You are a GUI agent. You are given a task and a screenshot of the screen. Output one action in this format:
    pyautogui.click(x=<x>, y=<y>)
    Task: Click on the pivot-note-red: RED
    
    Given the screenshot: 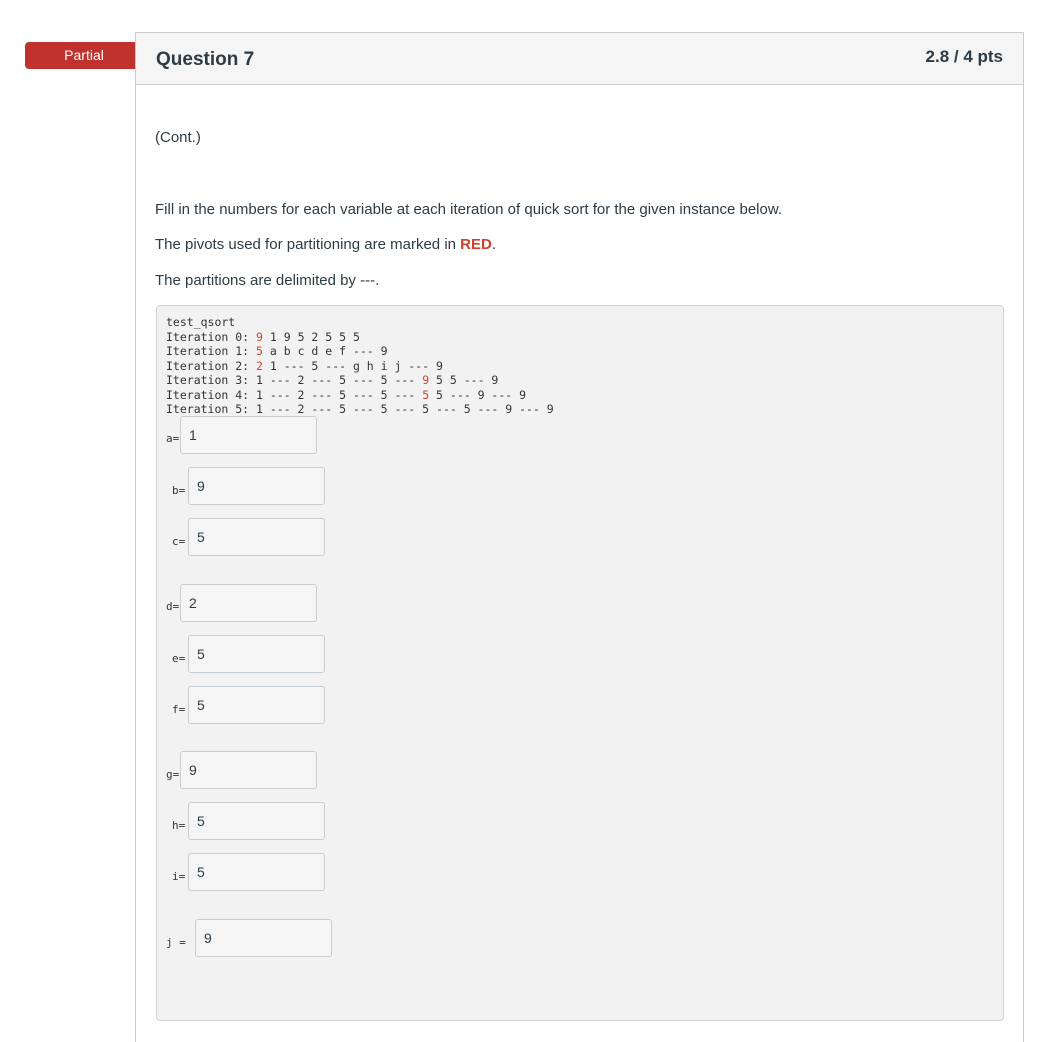 What is the action you would take?
    pyautogui.click(x=476, y=244)
    